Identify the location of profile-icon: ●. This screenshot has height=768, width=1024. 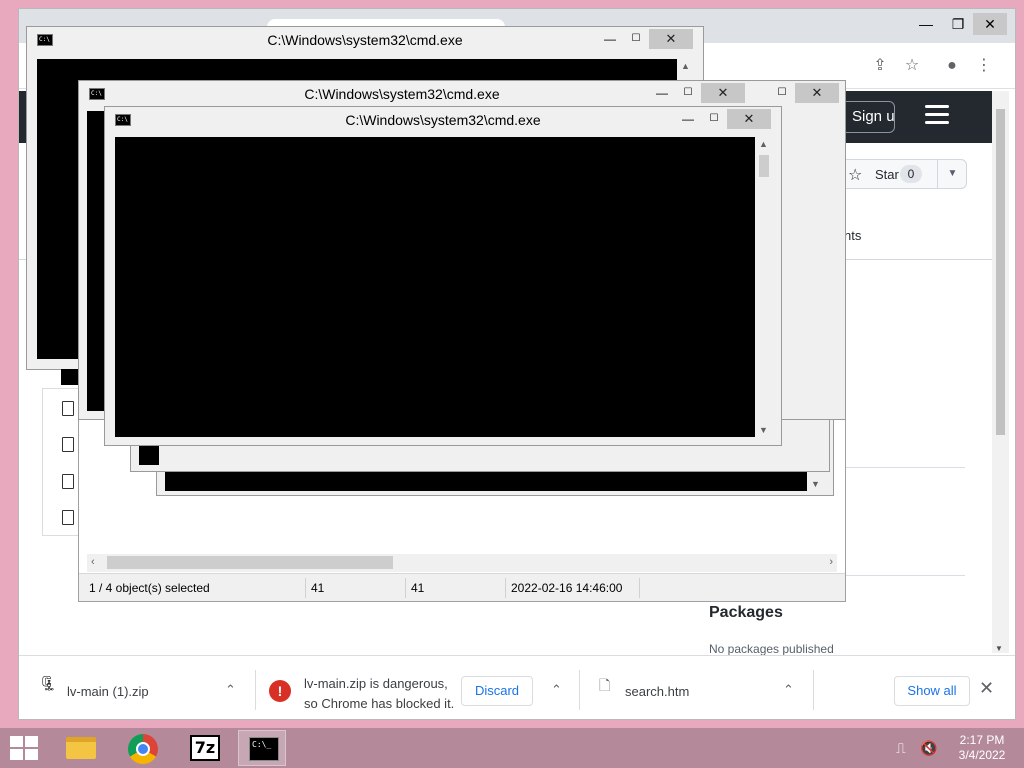
(952, 66).